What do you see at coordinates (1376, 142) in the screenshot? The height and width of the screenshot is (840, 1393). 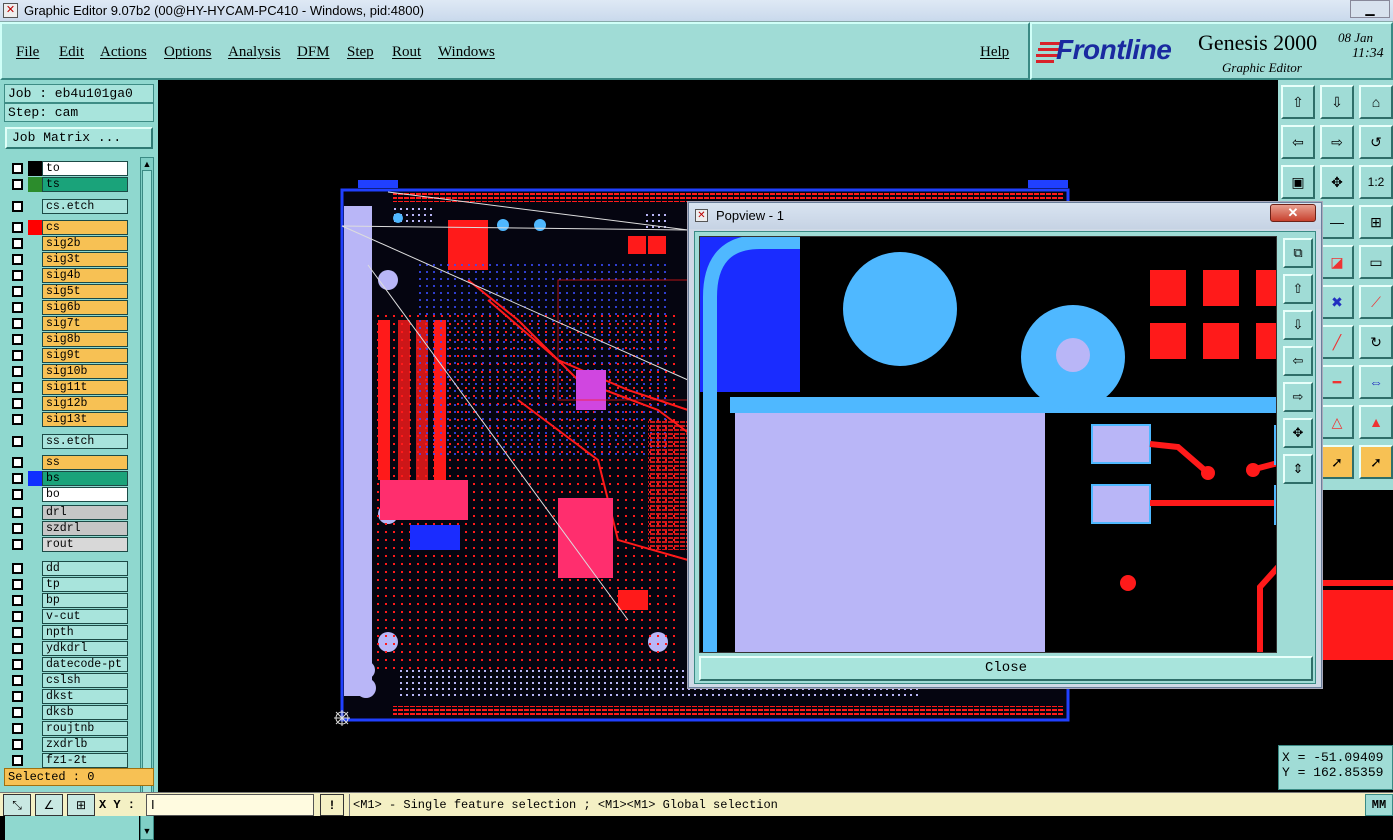 I see `undo-zoom-icon: ↺` at bounding box center [1376, 142].